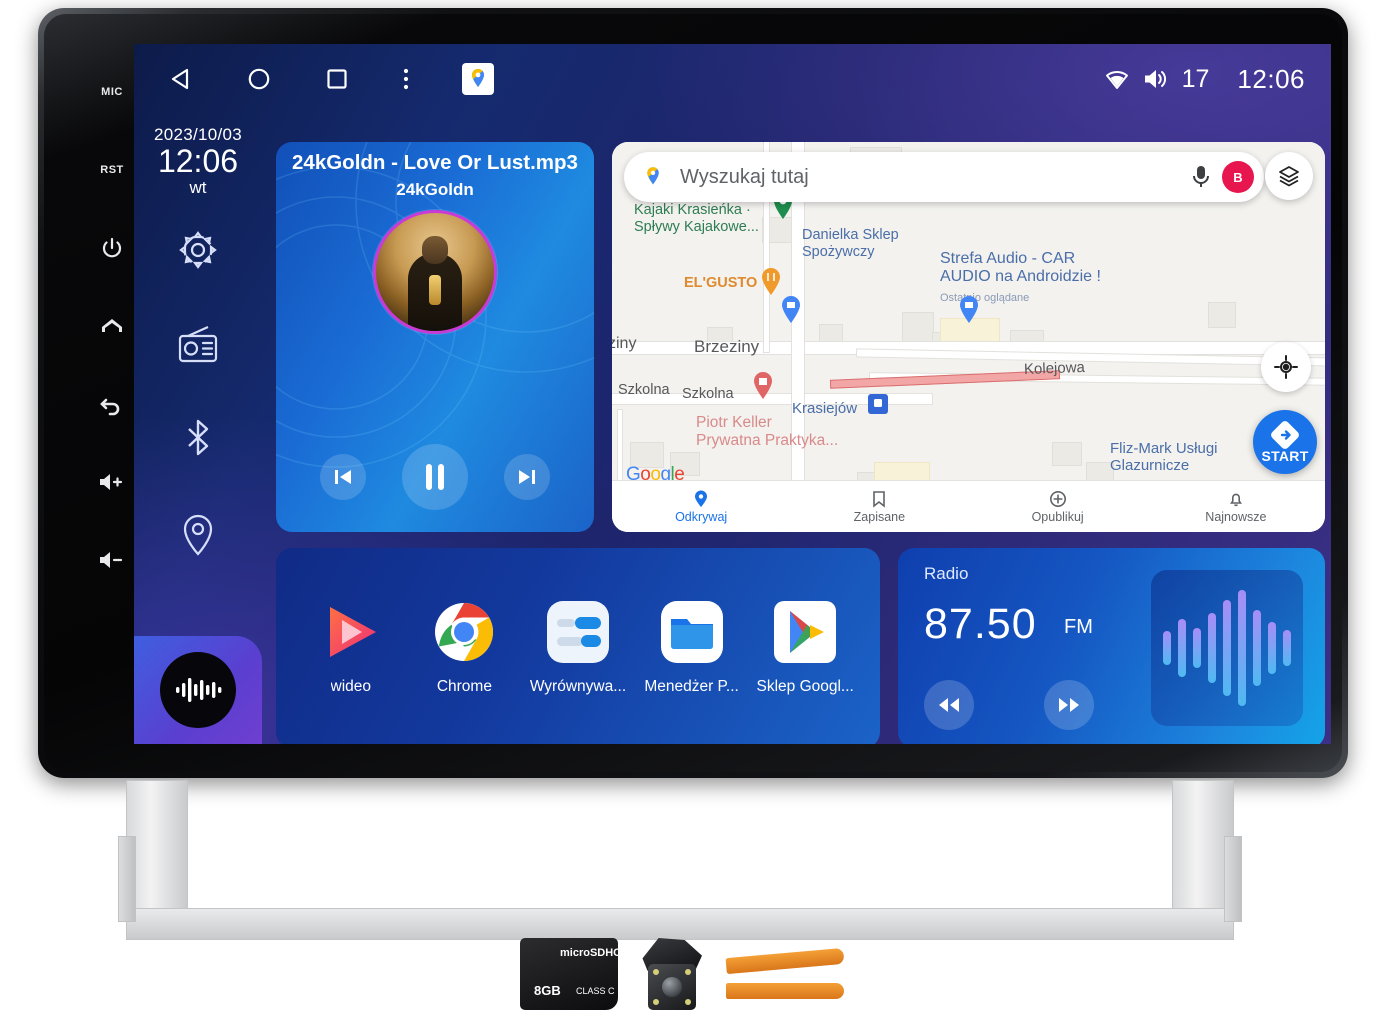 Image resolution: width=1380 pixels, height=1017 pixels. Describe the element at coordinates (1236, 507) in the screenshot. I see `map-nav-updates: Najnowsze` at that location.